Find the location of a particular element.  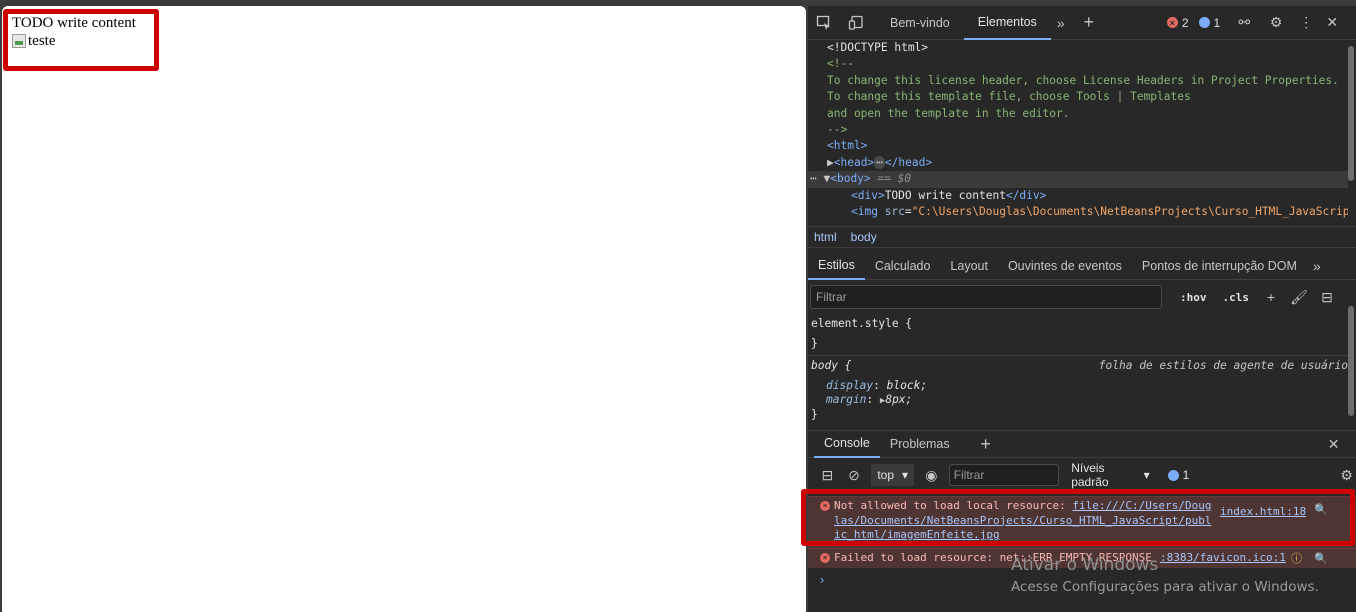

breadcrumb-body: body is located at coordinates (864, 237).